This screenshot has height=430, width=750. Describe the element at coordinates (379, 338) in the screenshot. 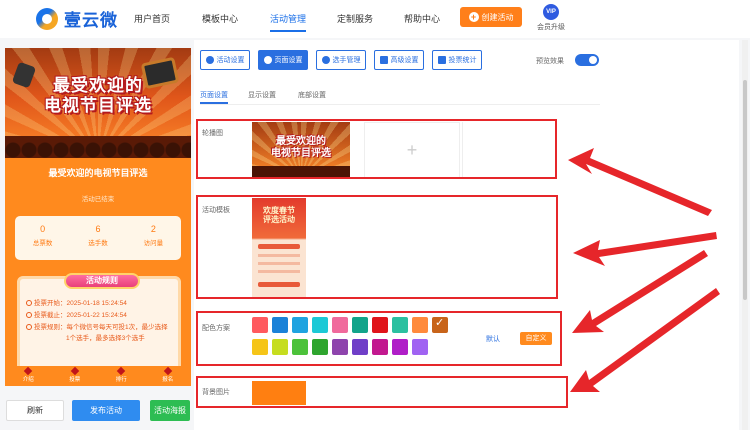

I see `annotation-box-colors` at that location.